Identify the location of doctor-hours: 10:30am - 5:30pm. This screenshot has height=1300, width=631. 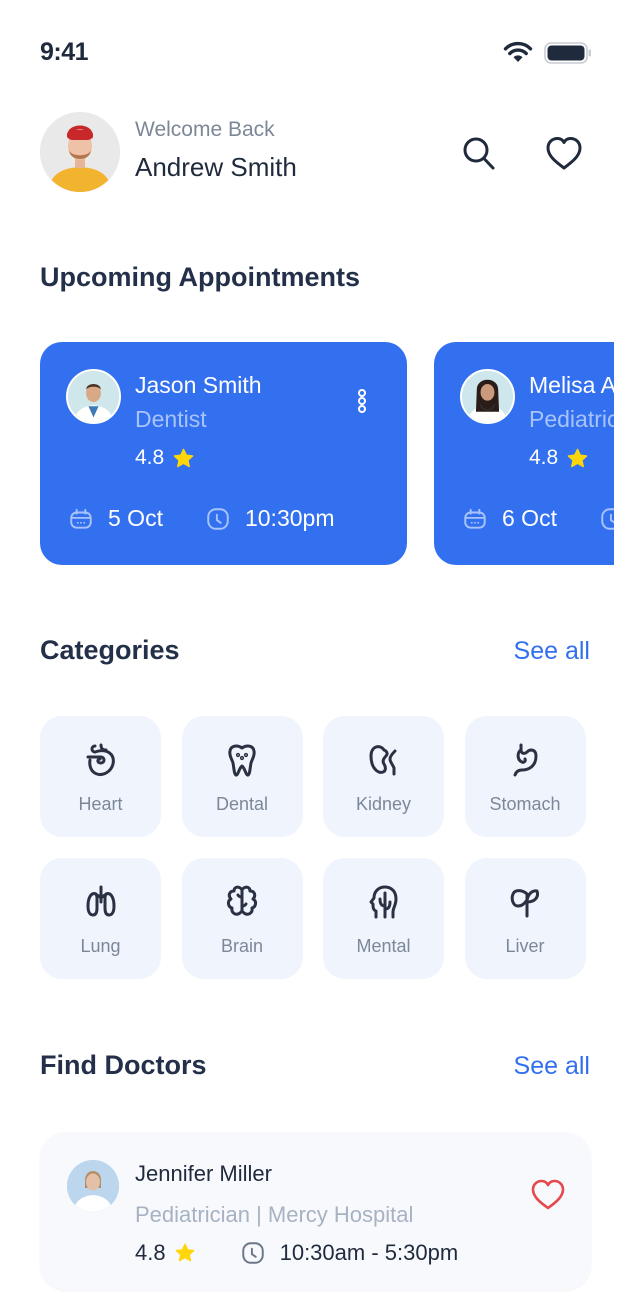
(369, 1252).